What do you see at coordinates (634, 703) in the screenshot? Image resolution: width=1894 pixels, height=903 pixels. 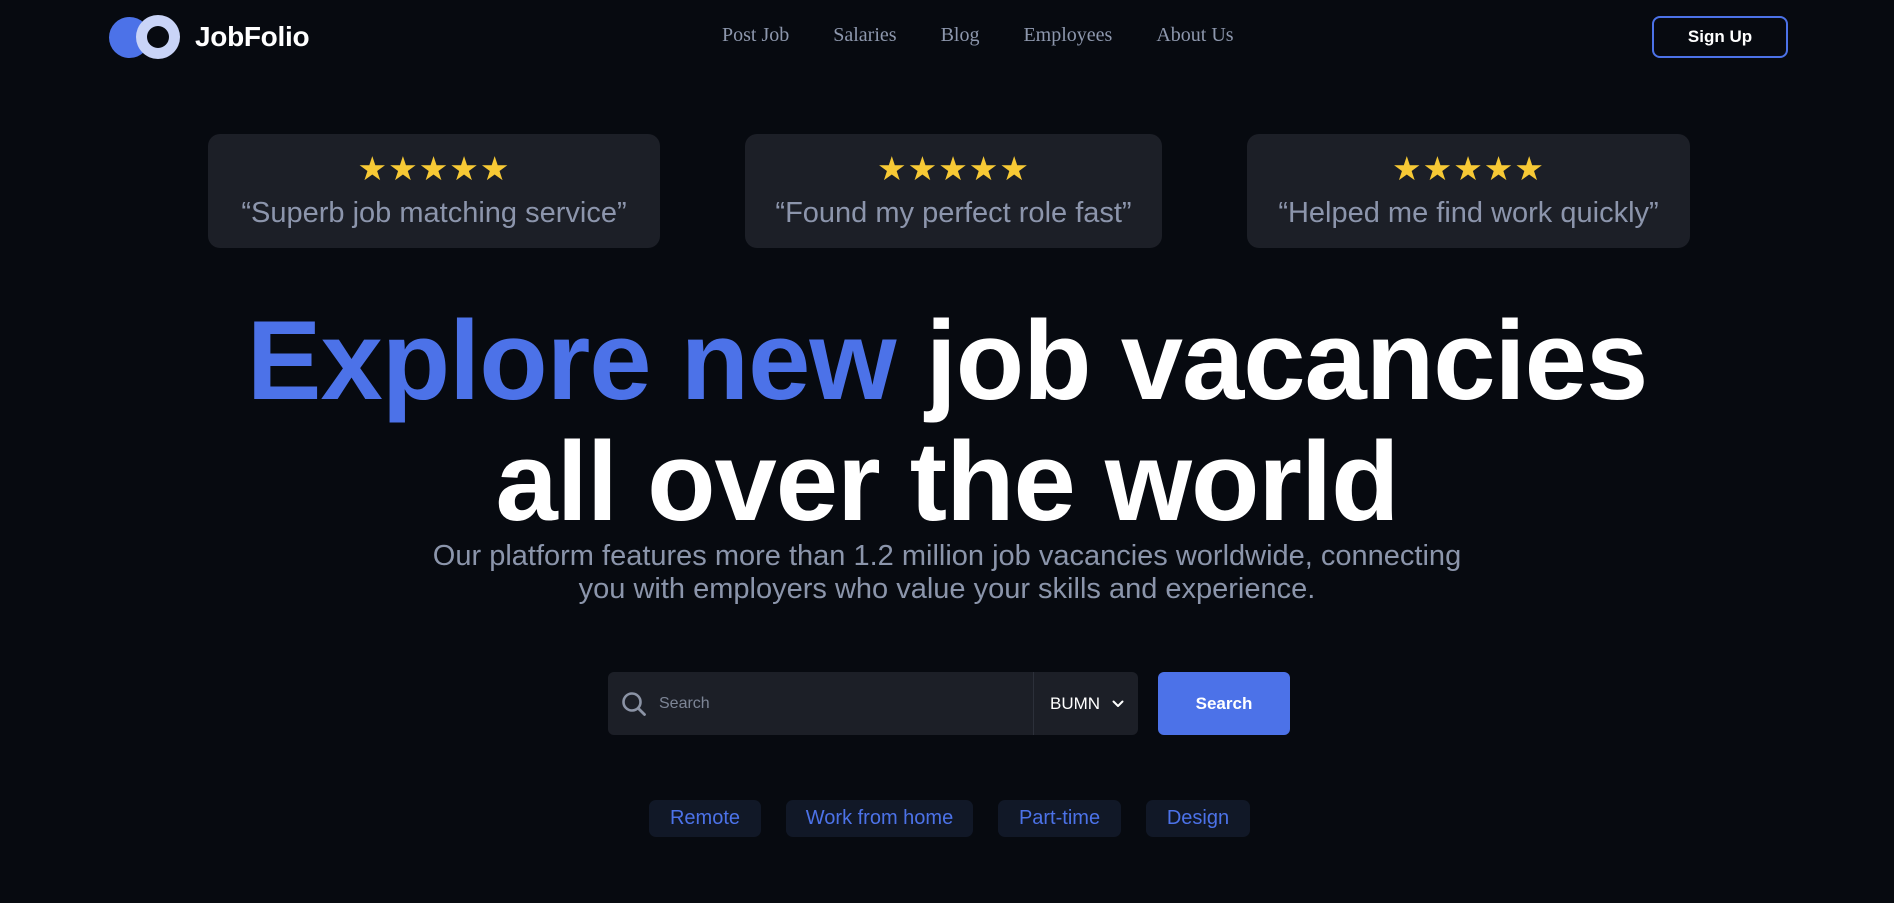 I see `search-icon` at bounding box center [634, 703].